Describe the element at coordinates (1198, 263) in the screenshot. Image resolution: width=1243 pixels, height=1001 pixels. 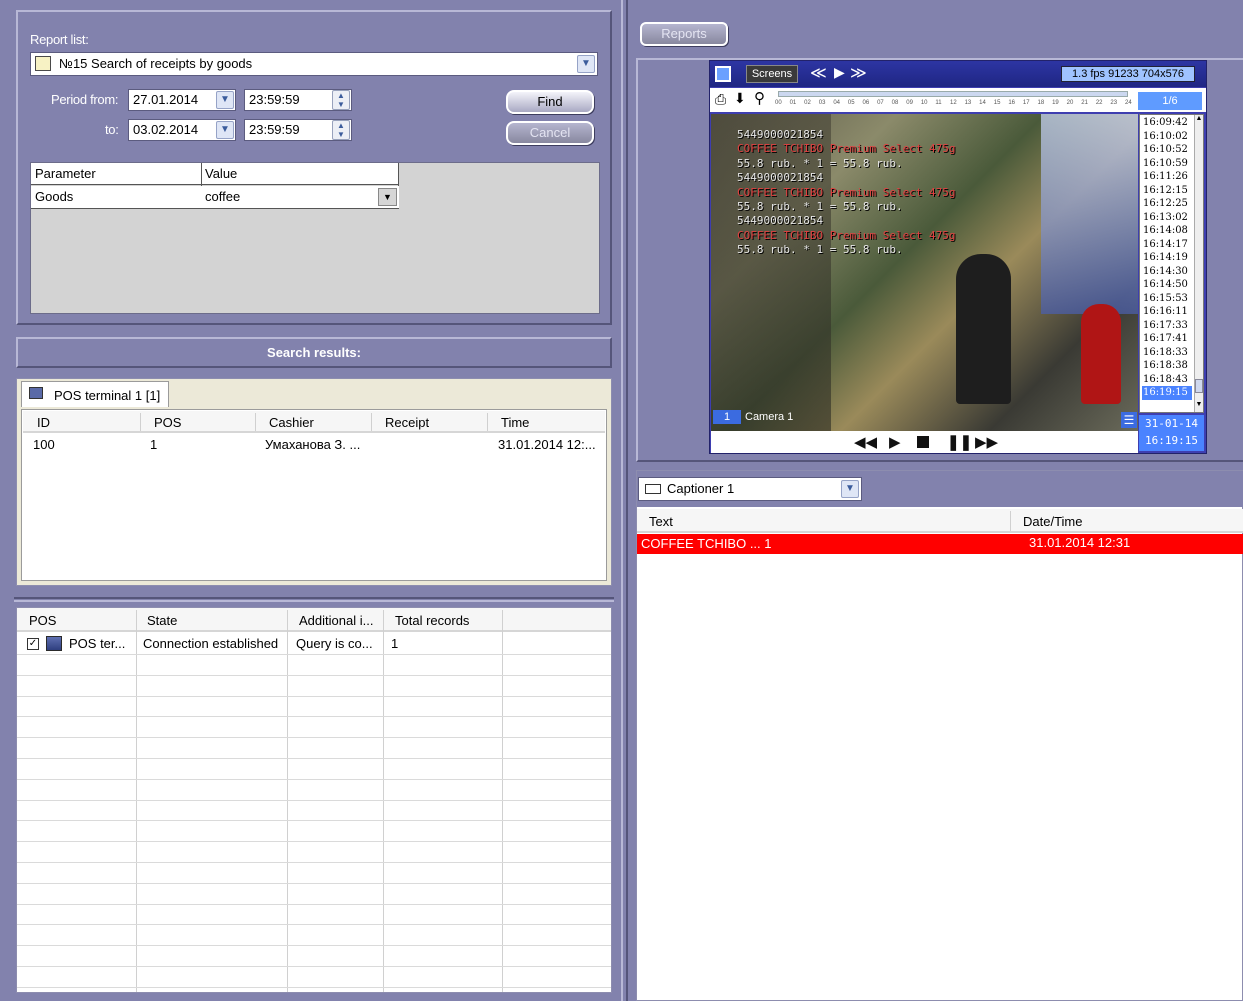
I see `scrollbar: ▲ ▼` at that location.